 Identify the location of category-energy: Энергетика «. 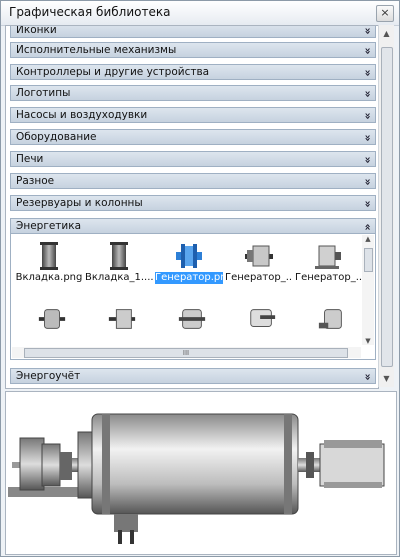
(193, 226).